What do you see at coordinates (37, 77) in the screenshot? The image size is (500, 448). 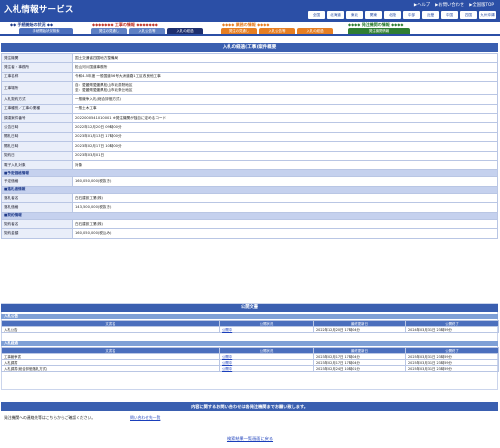 I see `row-label: 工事名称` at bounding box center [37, 77].